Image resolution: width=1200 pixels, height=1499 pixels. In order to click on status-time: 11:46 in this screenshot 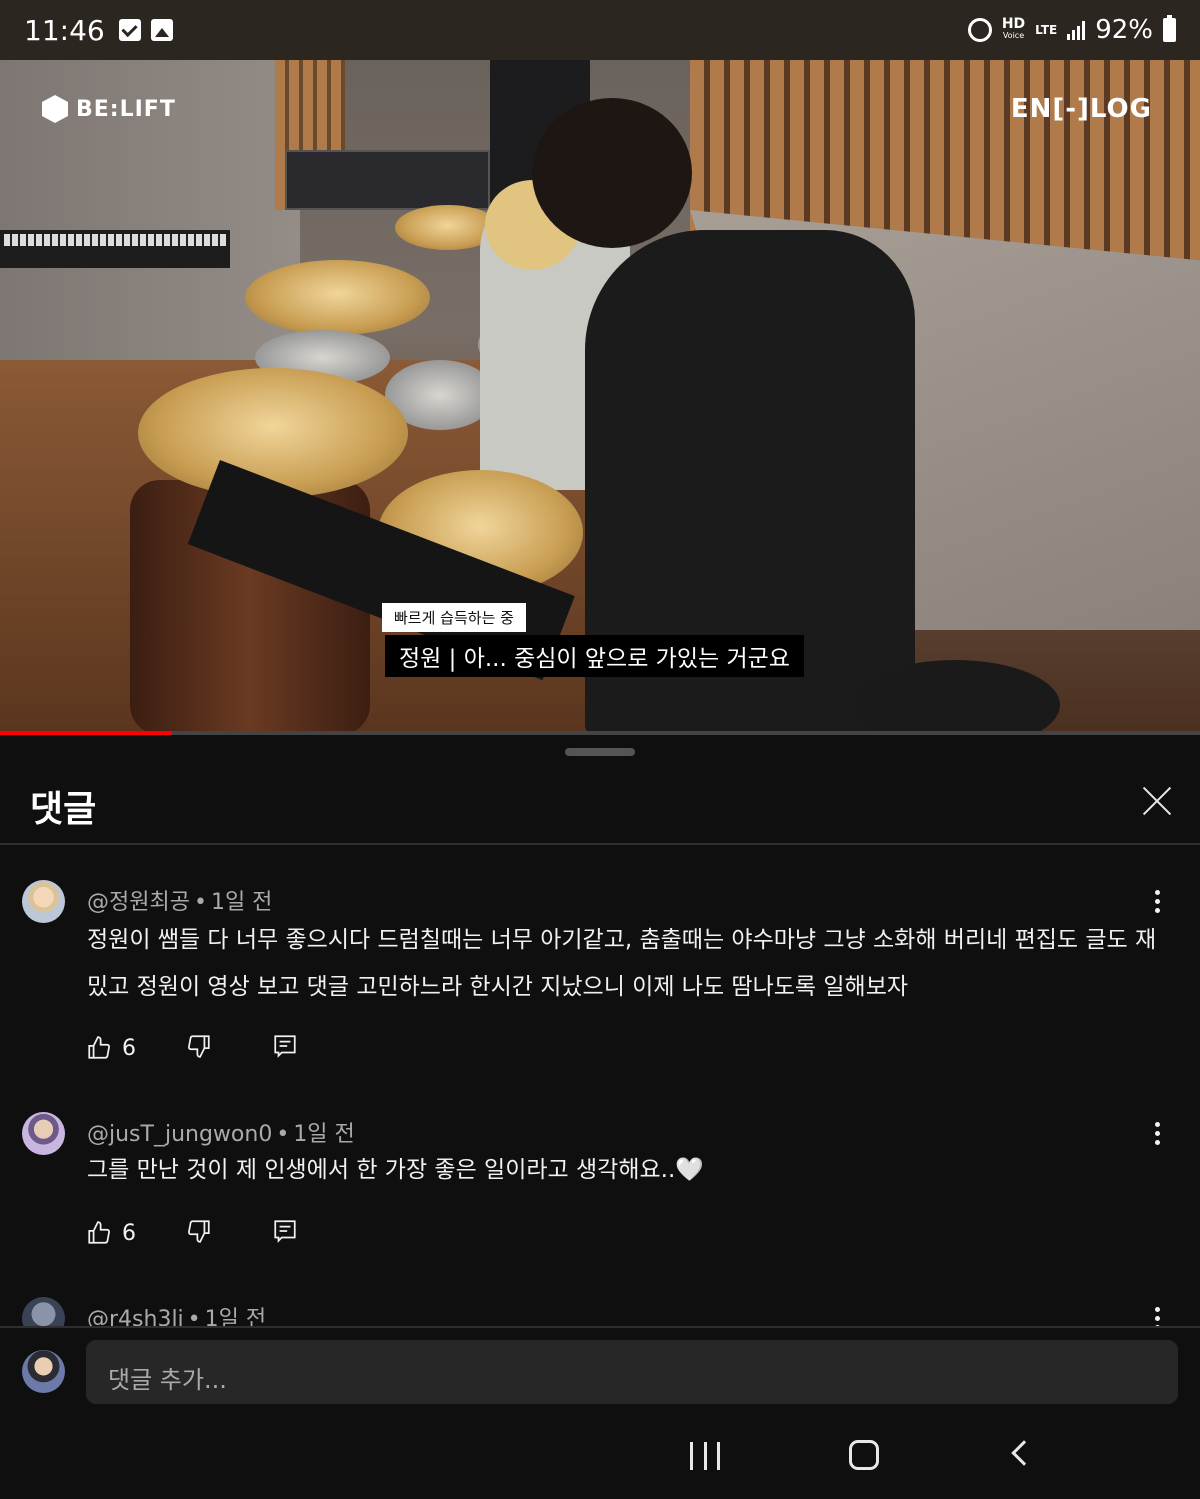, I will do `click(64, 30)`.